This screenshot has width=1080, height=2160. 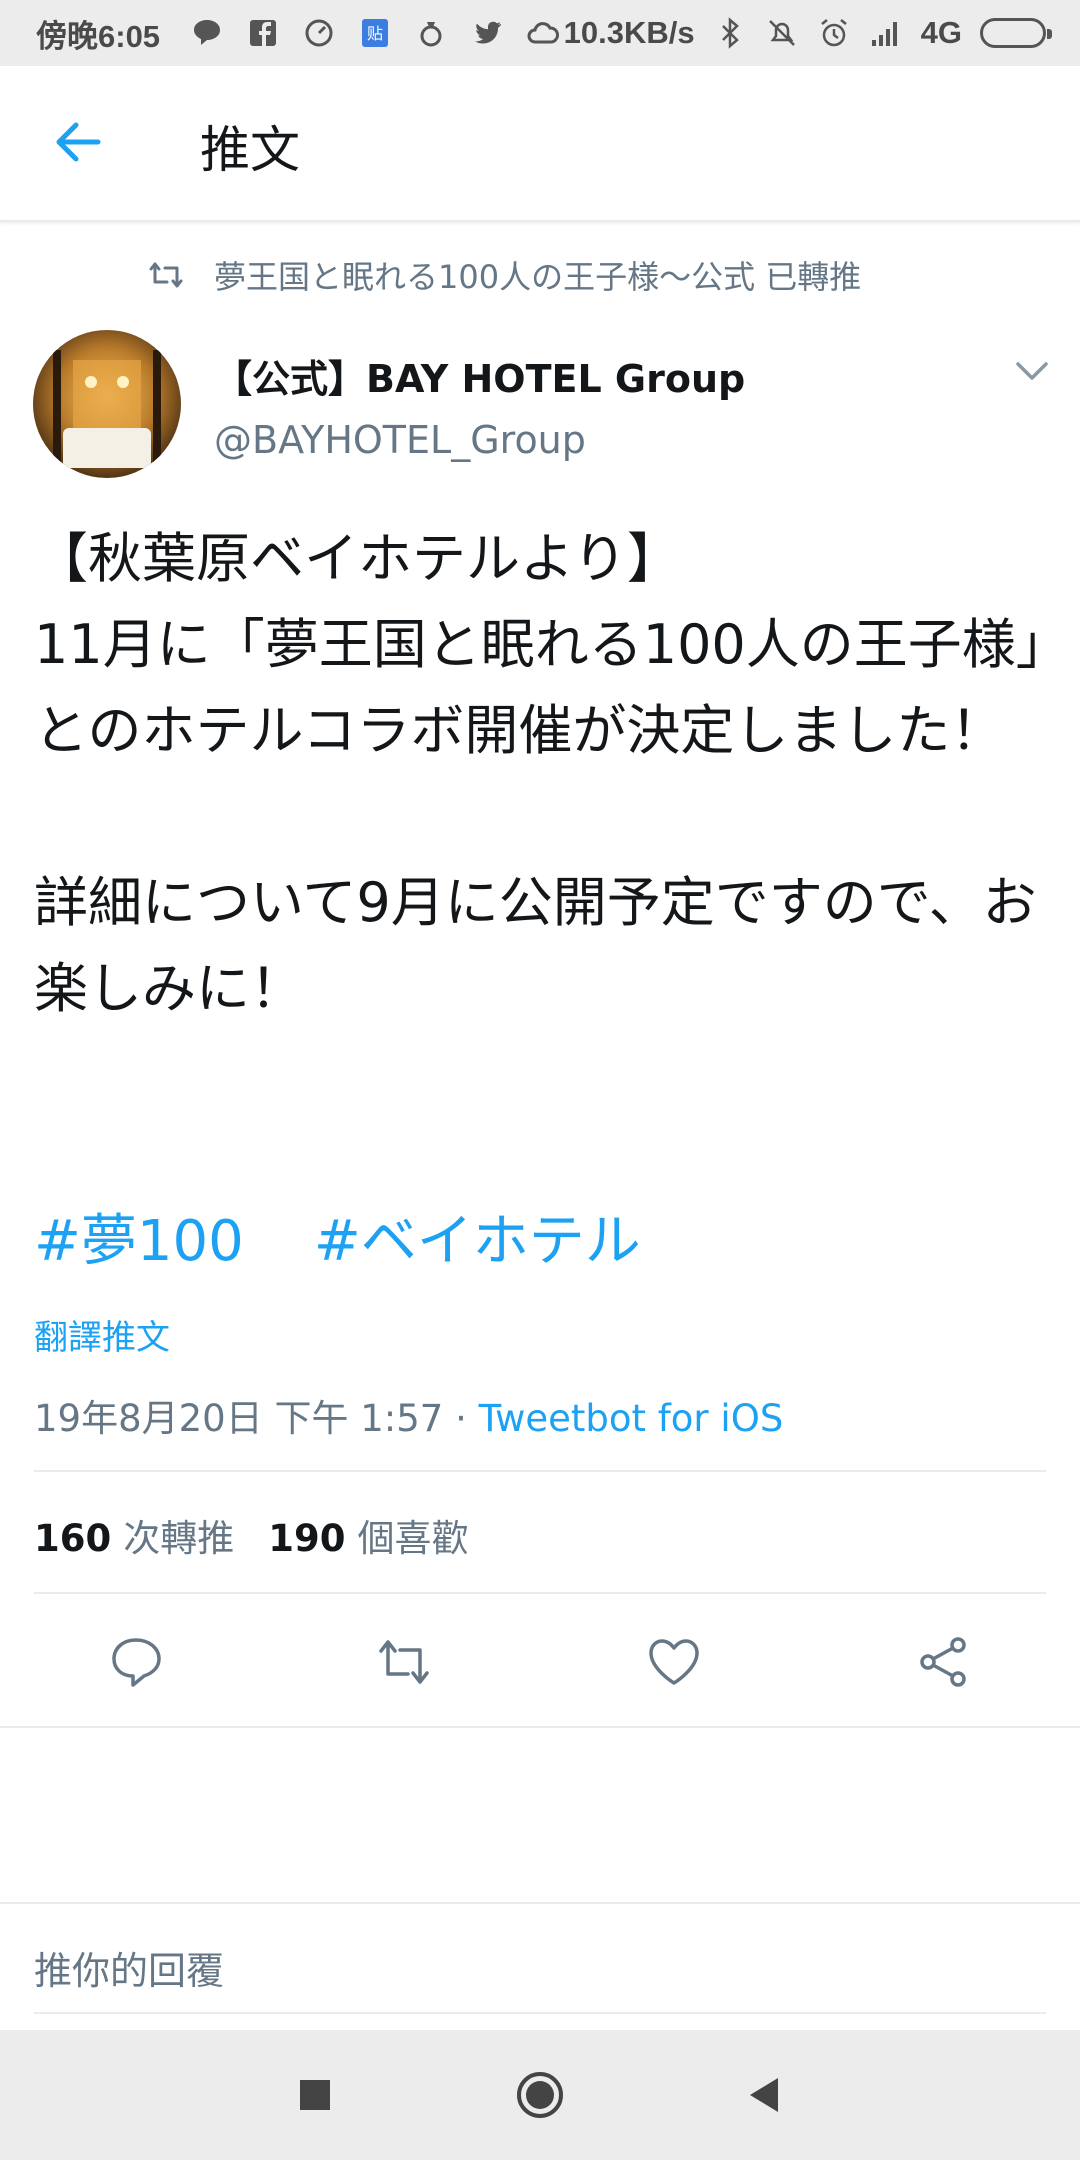 I want to click on battery-charging-icon, so click(x=1016, y=33).